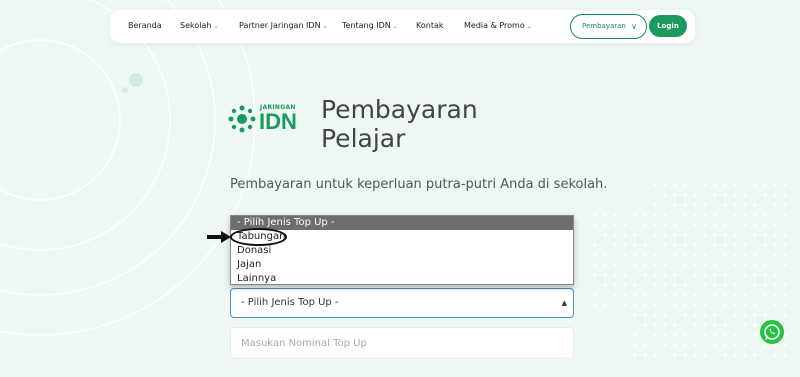  Describe the element at coordinates (278, 121) in the screenshot. I see `logo-big-text: IDN` at that location.